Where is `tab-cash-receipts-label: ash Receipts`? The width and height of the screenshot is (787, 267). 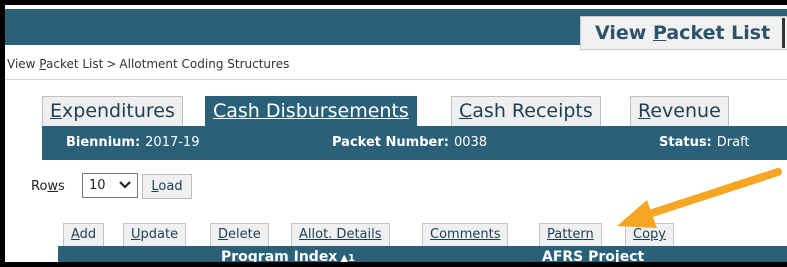 tab-cash-receipts-label: ash Receipts is located at coordinates (532, 111).